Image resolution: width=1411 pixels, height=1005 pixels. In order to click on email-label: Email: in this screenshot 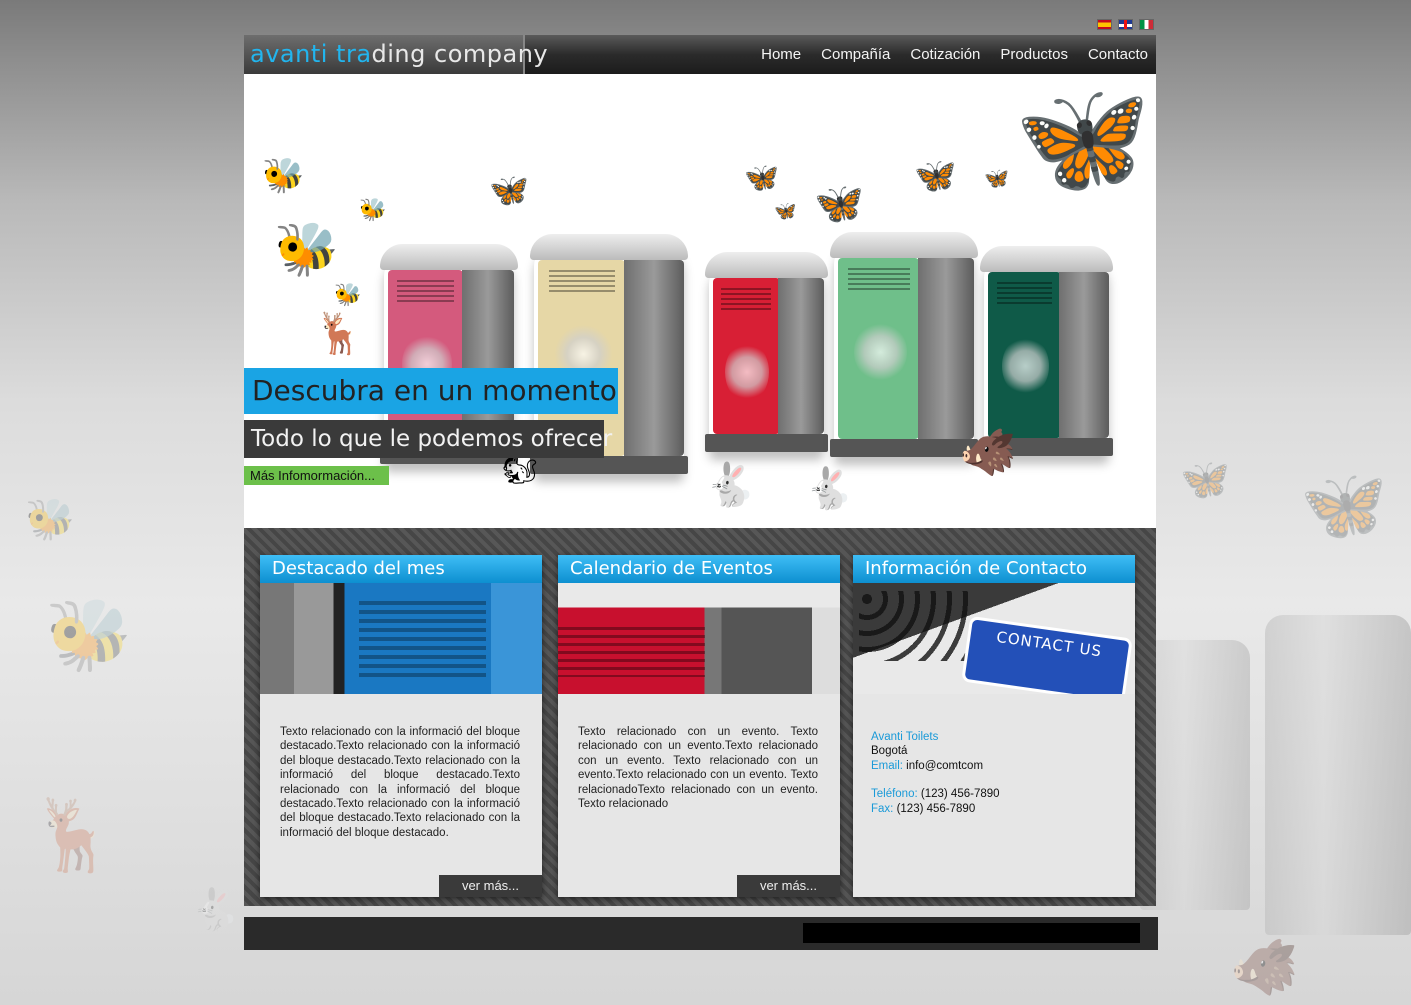, I will do `click(887, 765)`.